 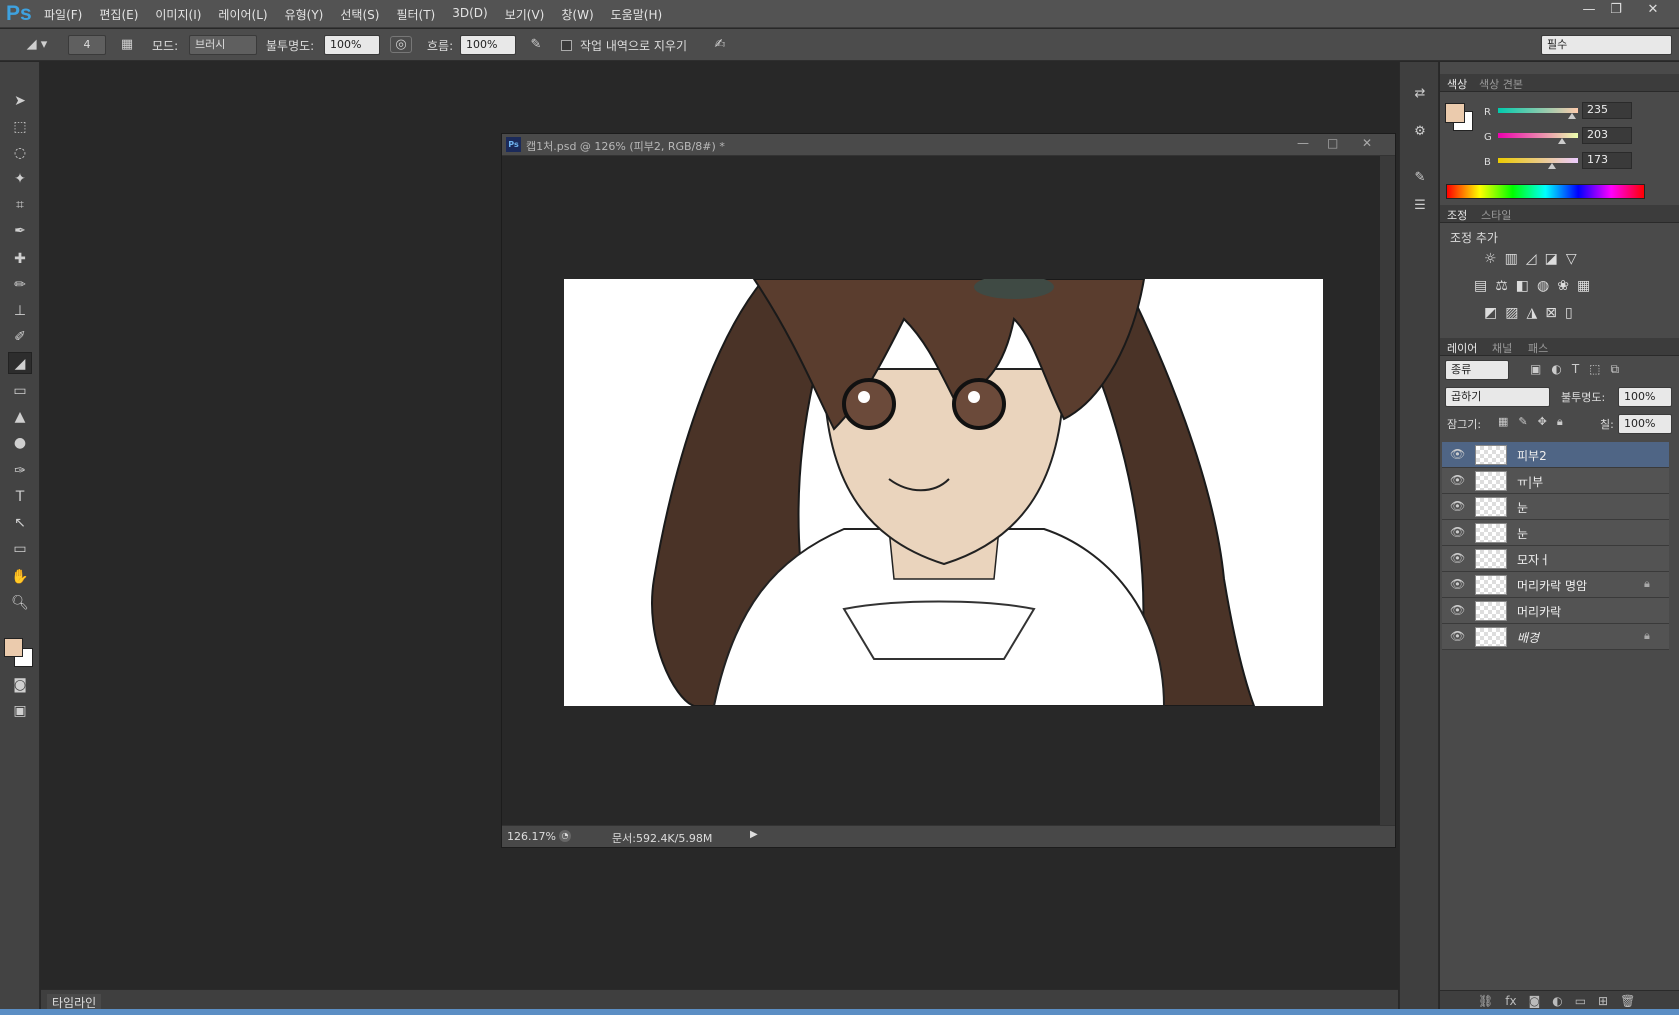 What do you see at coordinates (1303, 143) in the screenshot?
I see `doc-minimize-icon: —` at bounding box center [1303, 143].